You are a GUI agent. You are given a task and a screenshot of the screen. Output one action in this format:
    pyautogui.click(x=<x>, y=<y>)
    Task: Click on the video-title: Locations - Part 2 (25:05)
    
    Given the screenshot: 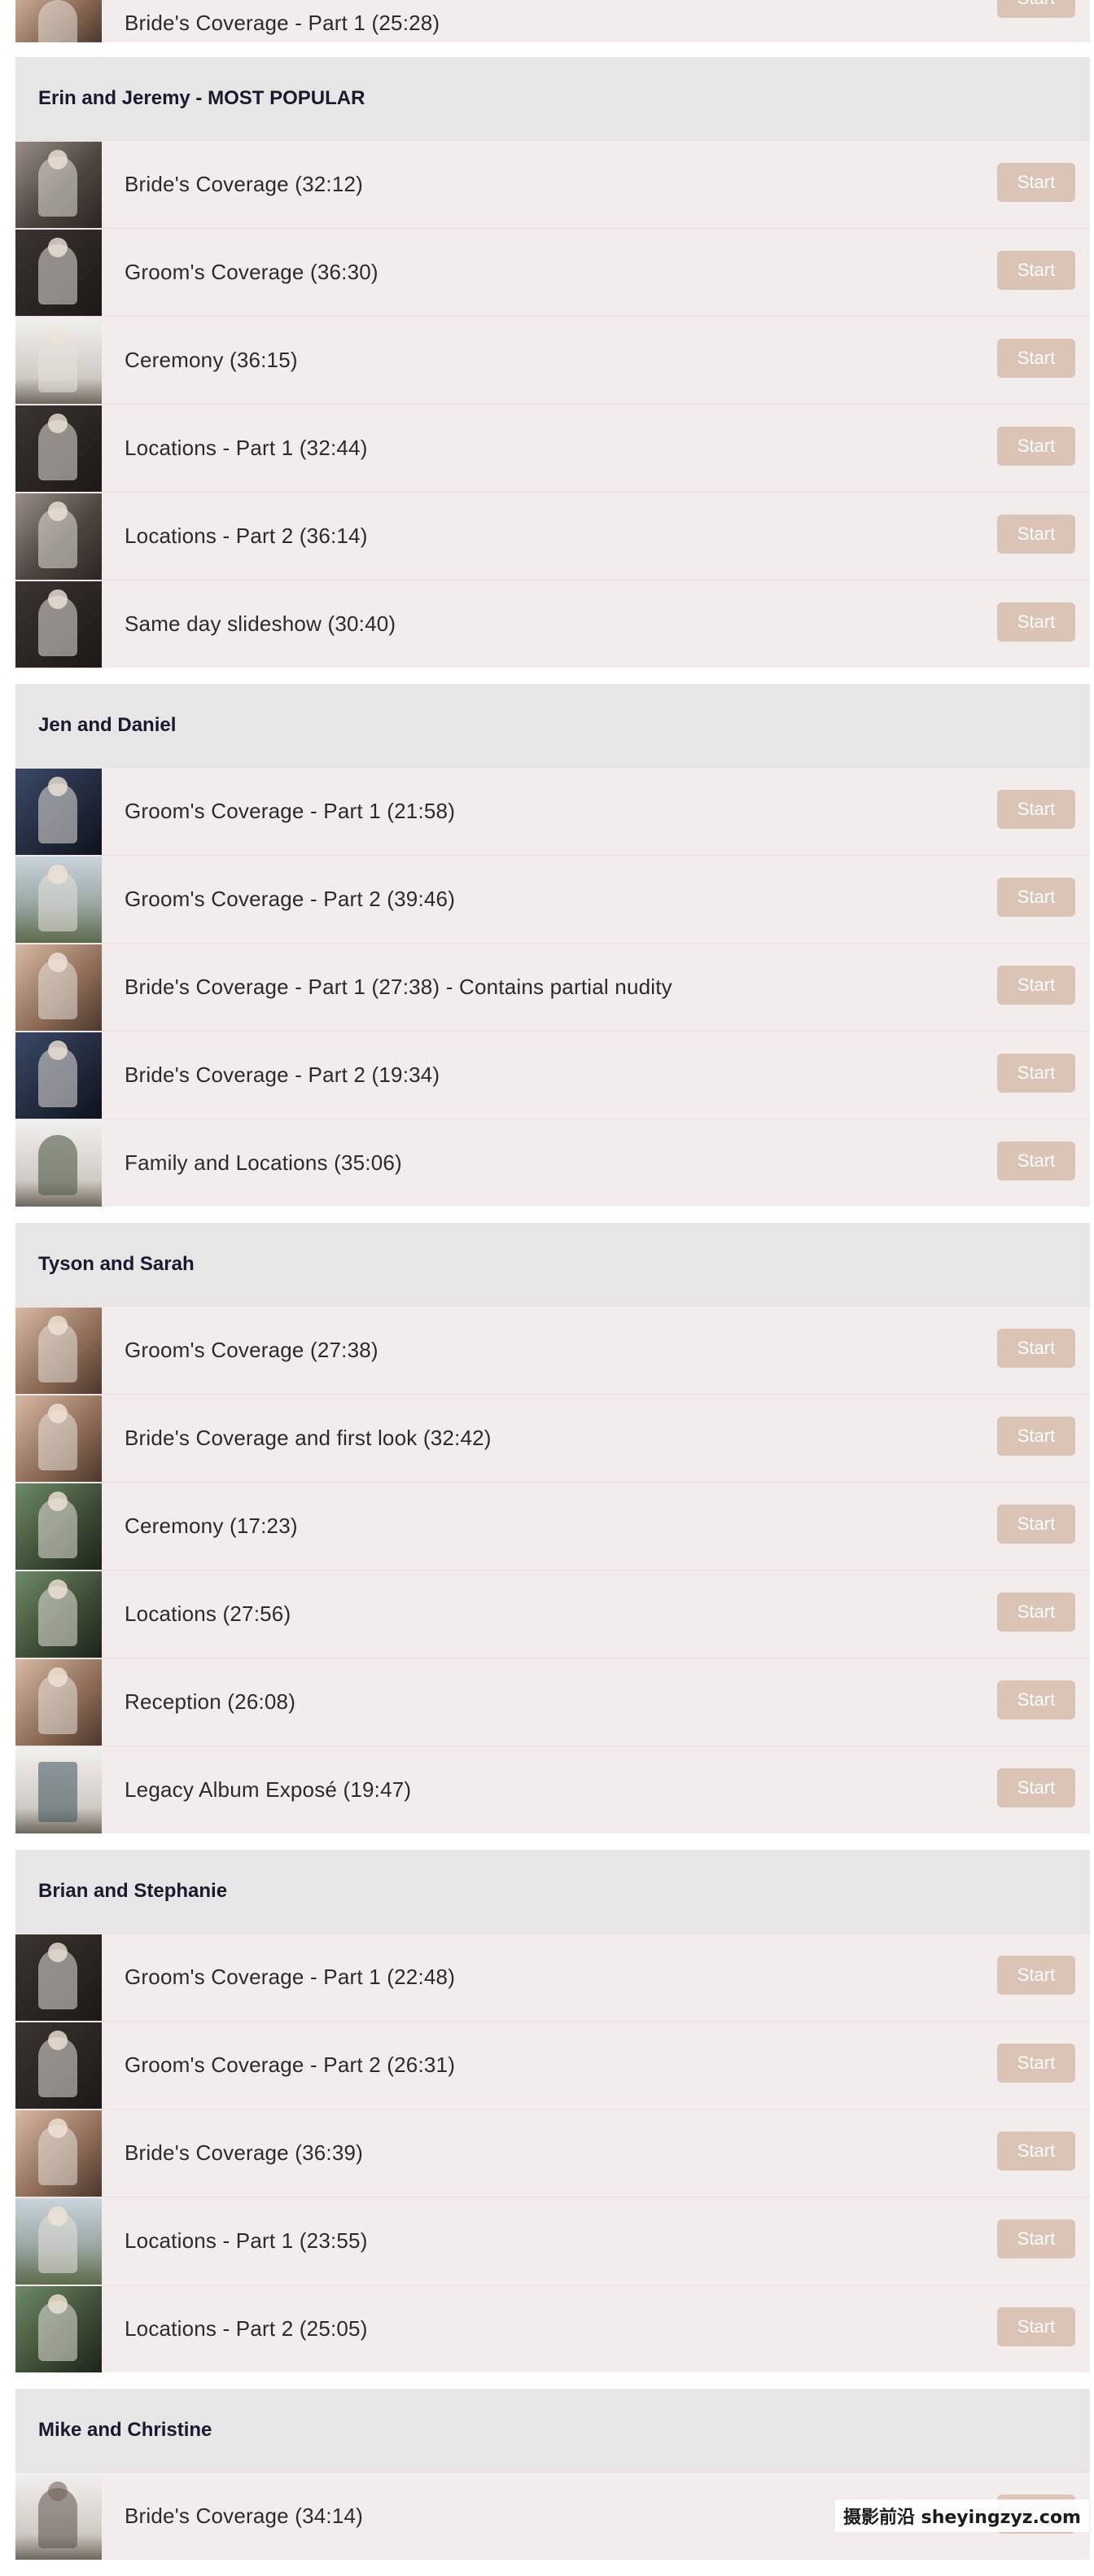 What is the action you would take?
    pyautogui.click(x=607, y=2329)
    